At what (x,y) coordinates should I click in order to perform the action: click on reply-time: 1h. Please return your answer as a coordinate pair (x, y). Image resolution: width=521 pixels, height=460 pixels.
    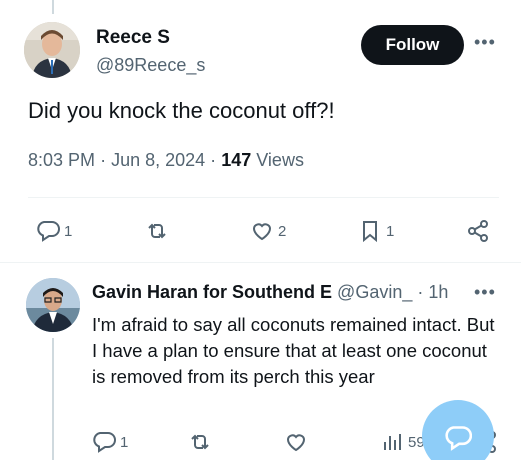
    Looking at the image, I should click on (438, 292).